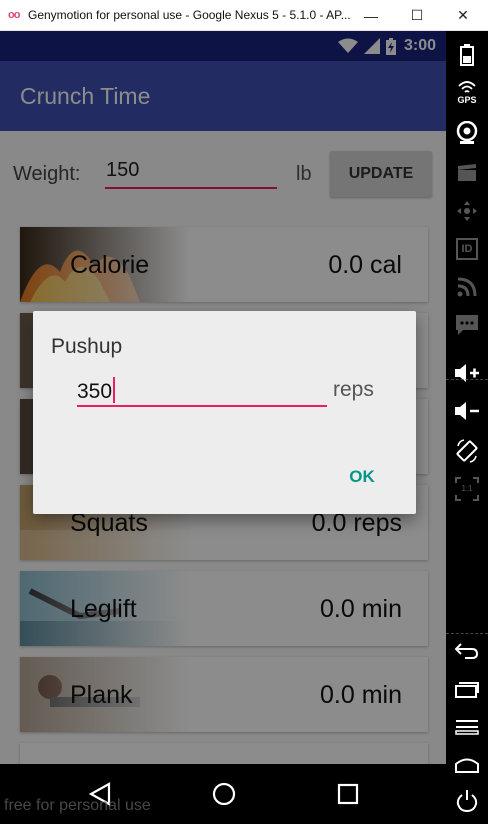 Image resolution: width=488 pixels, height=824 pixels. I want to click on sms-tool, so click(467, 325).